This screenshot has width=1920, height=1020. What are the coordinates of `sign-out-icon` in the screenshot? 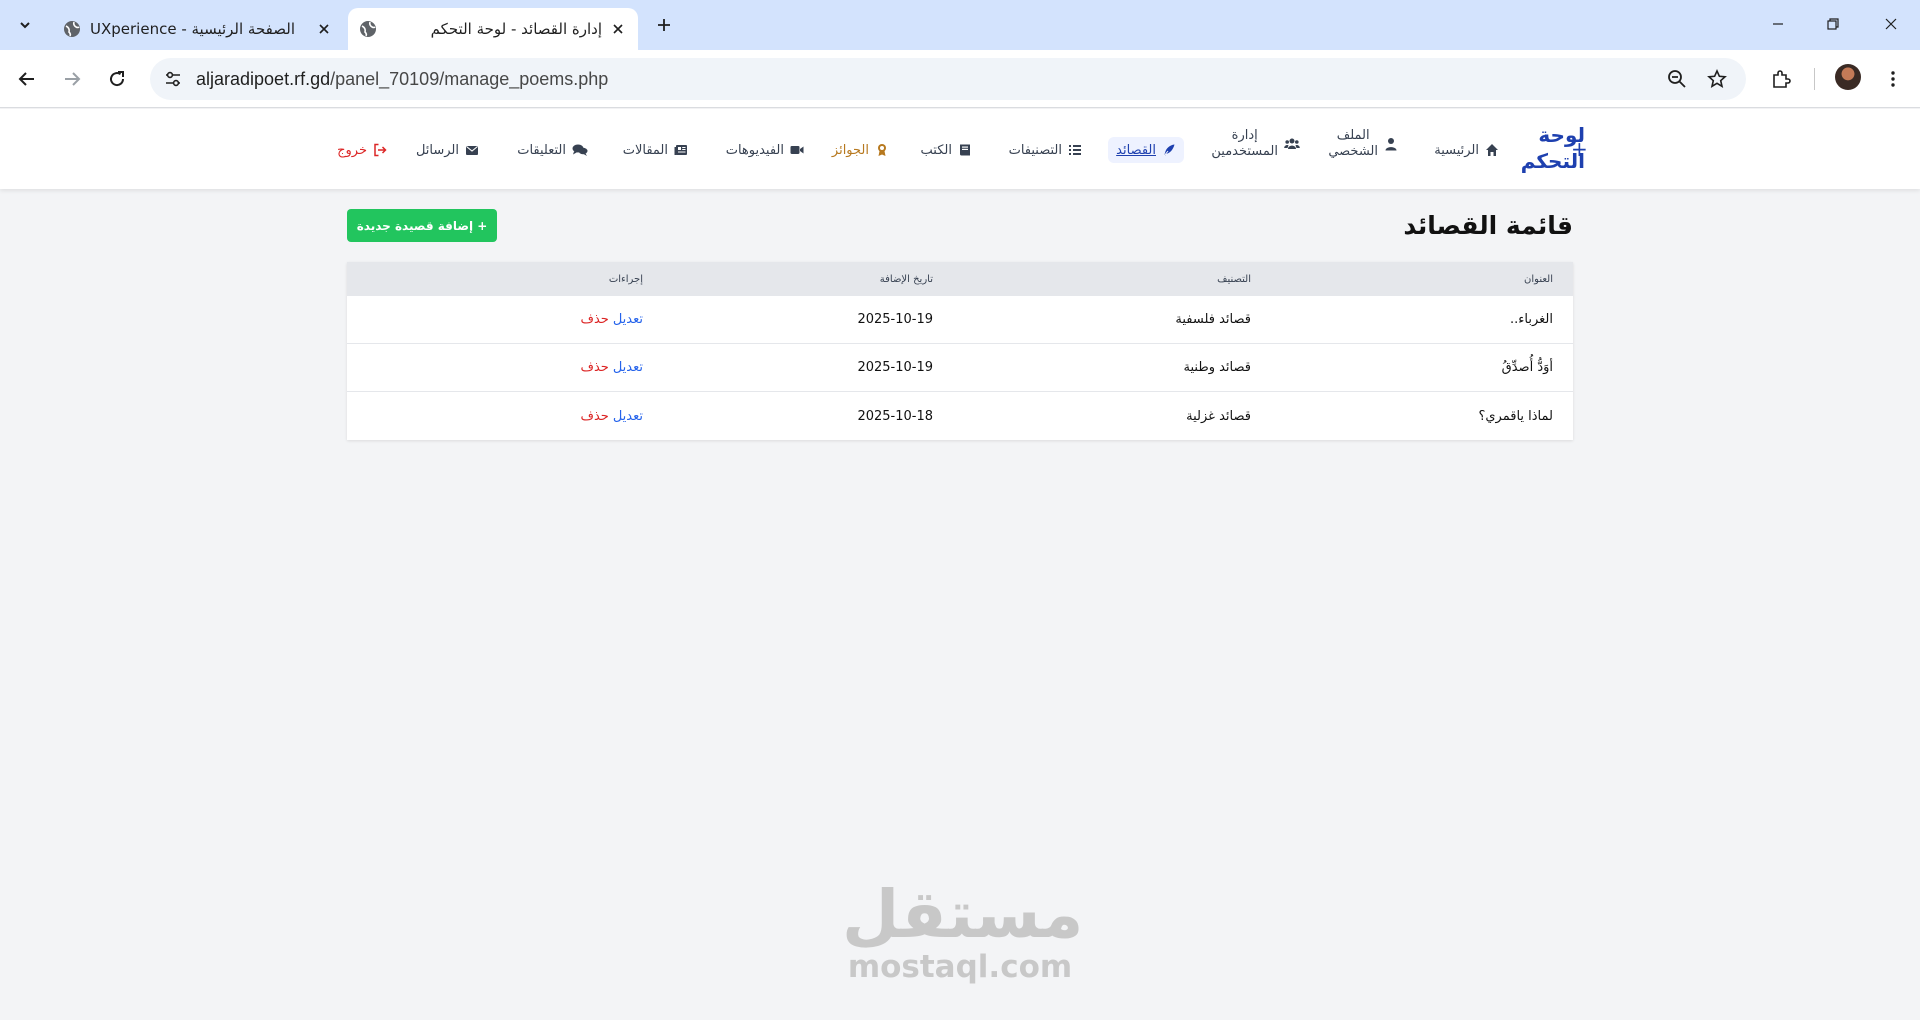 It's located at (380, 150).